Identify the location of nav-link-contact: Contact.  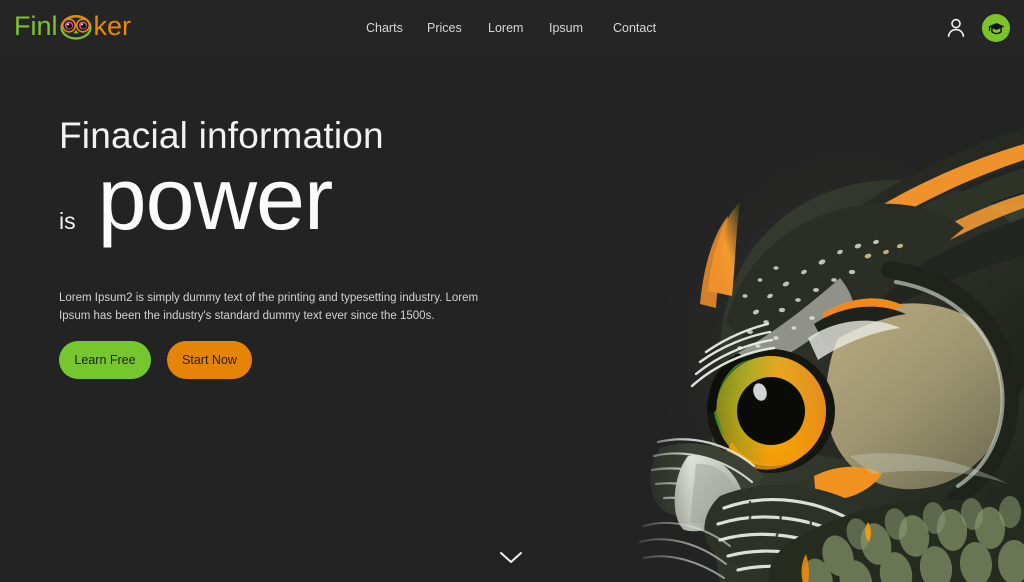
(643, 28).